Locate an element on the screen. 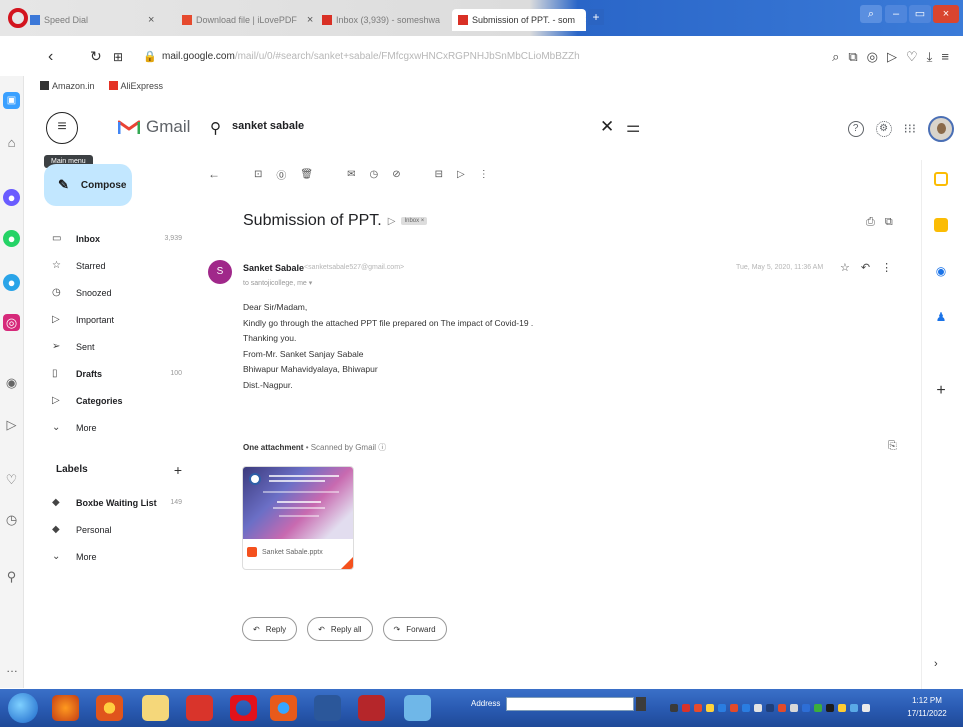 This screenshot has width=963, height=727. nav-item-starred: ☆ Starred is located at coordinates (117, 265).